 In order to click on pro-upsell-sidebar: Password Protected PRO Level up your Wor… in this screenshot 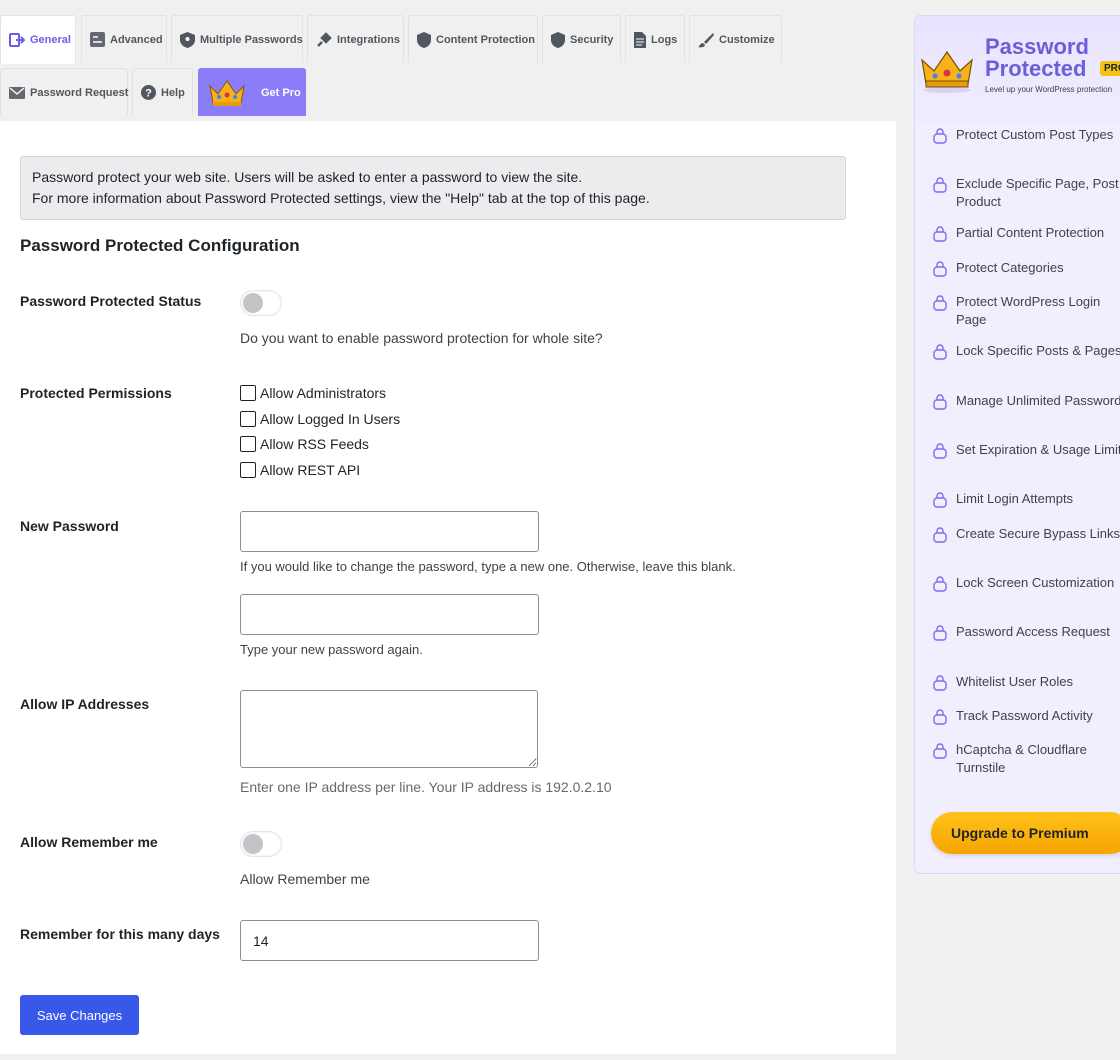, I will do `click(1017, 444)`.